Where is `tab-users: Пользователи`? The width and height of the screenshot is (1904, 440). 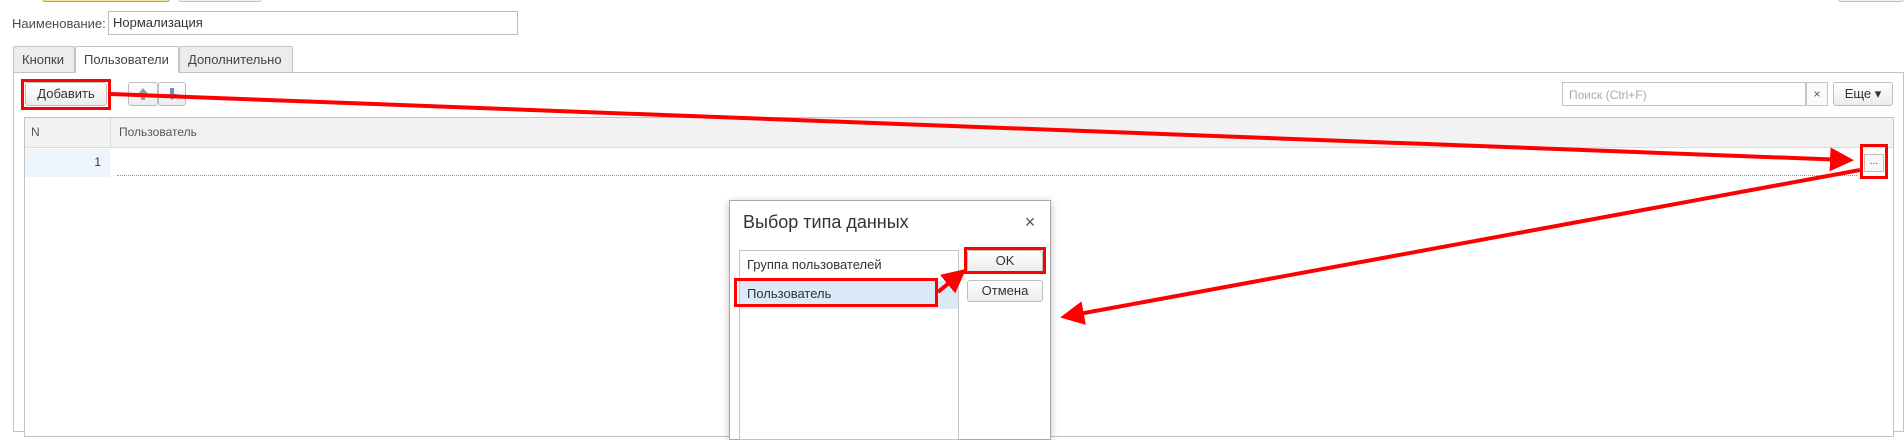 tab-users: Пользователи is located at coordinates (127, 59).